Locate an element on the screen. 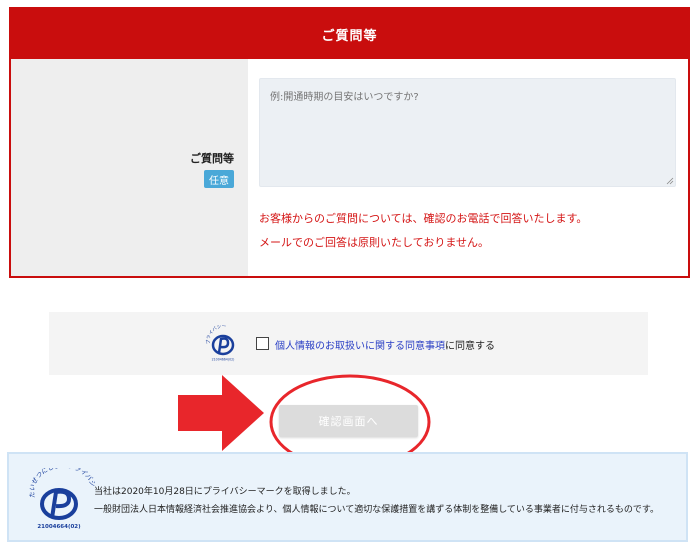  privacy-mark-logo-large: たいせつにしますプライバシー 21004664(02) is located at coordinates (62, 499).